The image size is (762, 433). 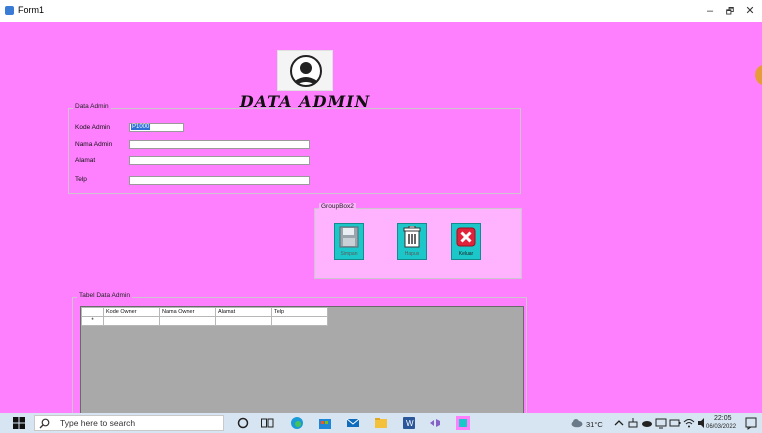 I want to click on wifi-icon, so click(x=689, y=423).